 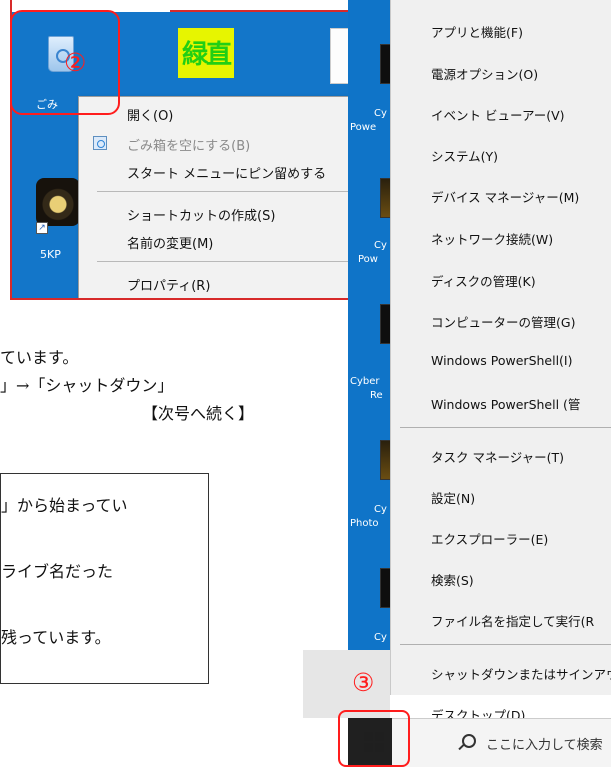 I want to click on desktop-app-label: Pow, so click(x=368, y=259).